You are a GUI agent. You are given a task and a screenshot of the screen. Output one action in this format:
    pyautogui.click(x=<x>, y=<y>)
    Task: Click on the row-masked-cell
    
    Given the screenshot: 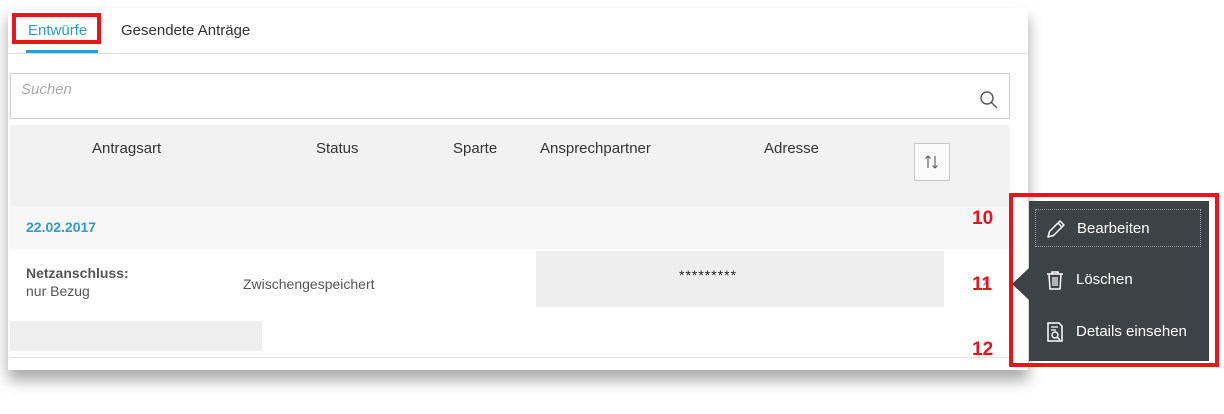 What is the action you would take?
    pyautogui.click(x=740, y=279)
    